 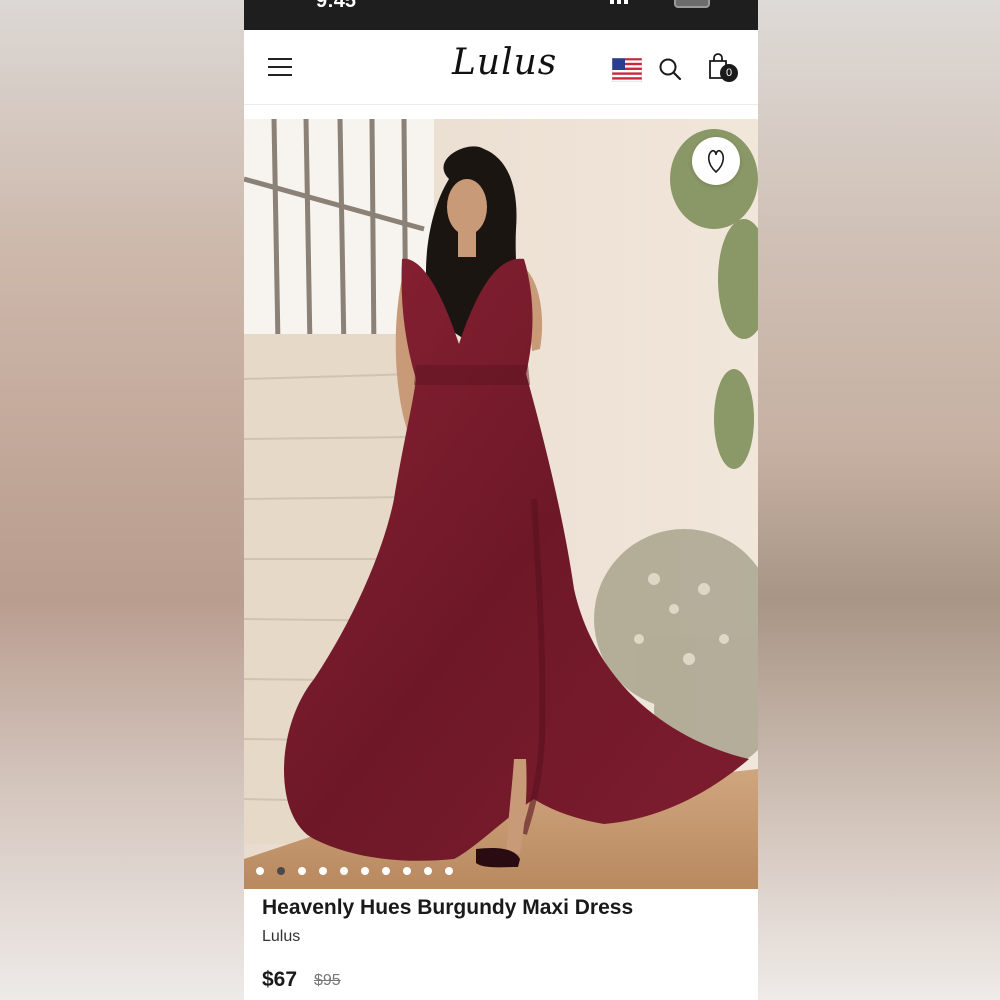 I want to click on image-carousel-dots, so click(x=354, y=871).